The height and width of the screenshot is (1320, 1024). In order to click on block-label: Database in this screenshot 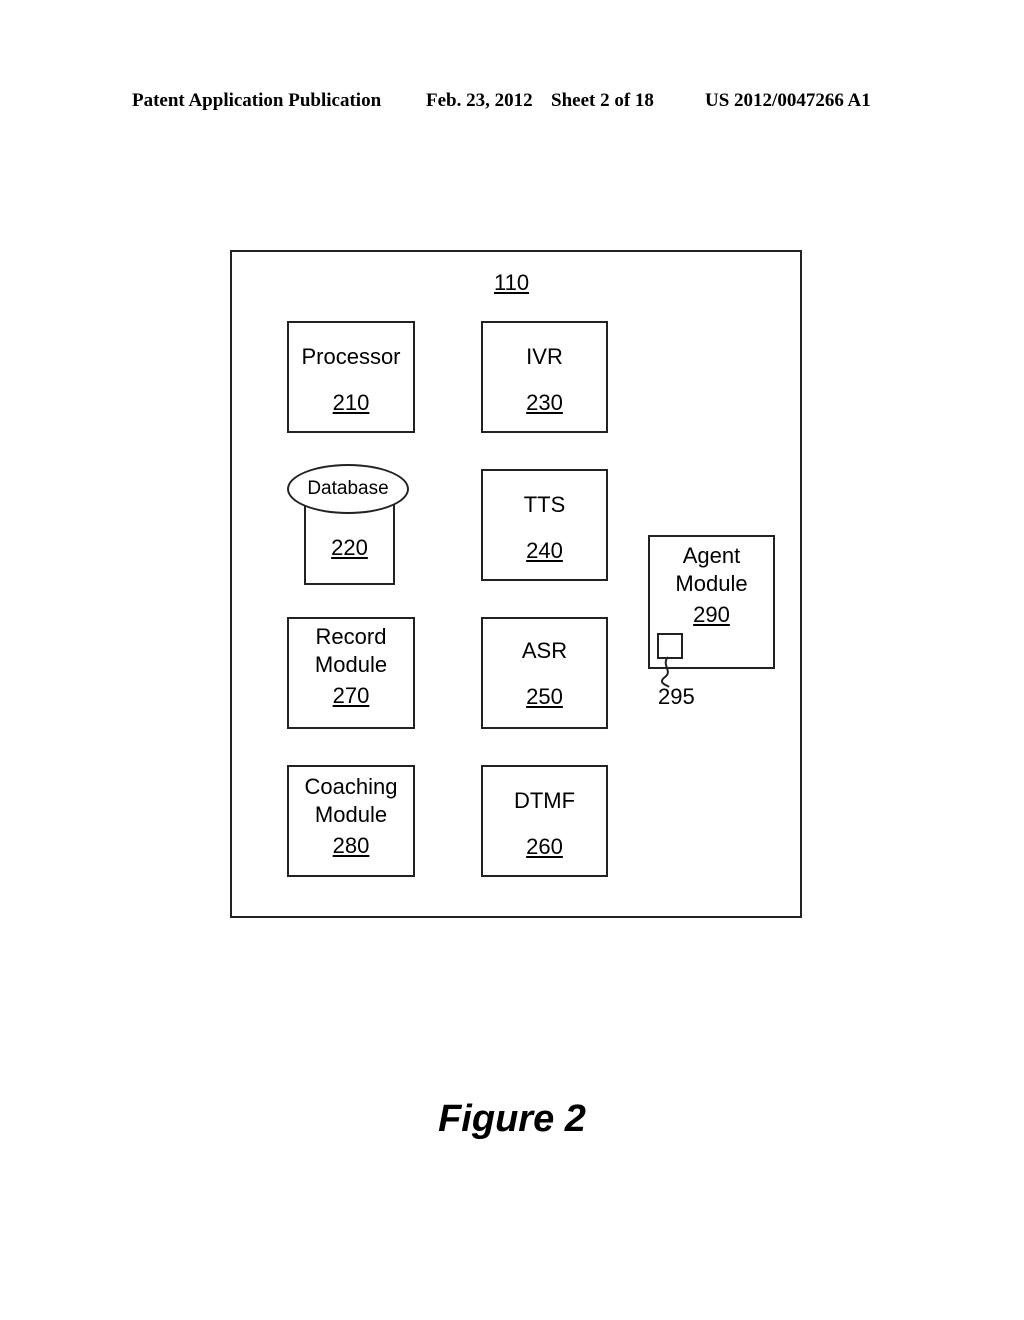, I will do `click(348, 488)`.